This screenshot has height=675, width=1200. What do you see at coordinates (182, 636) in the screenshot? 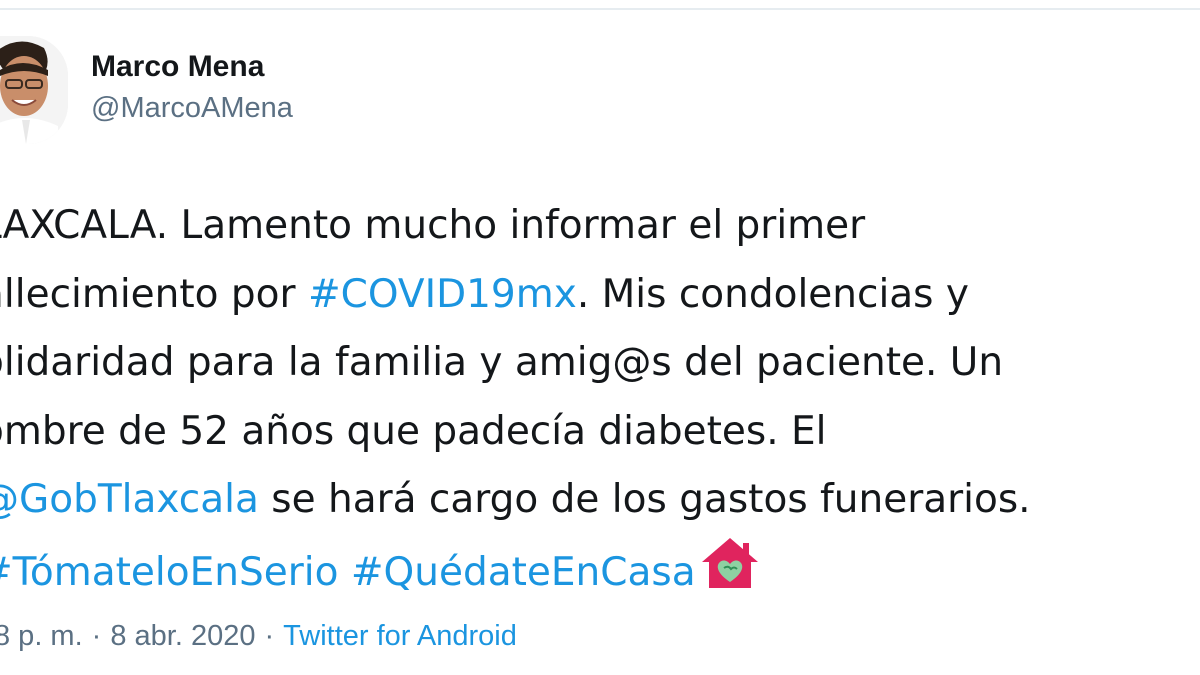
I see `tweet-date: 8 abr. 2020` at bounding box center [182, 636].